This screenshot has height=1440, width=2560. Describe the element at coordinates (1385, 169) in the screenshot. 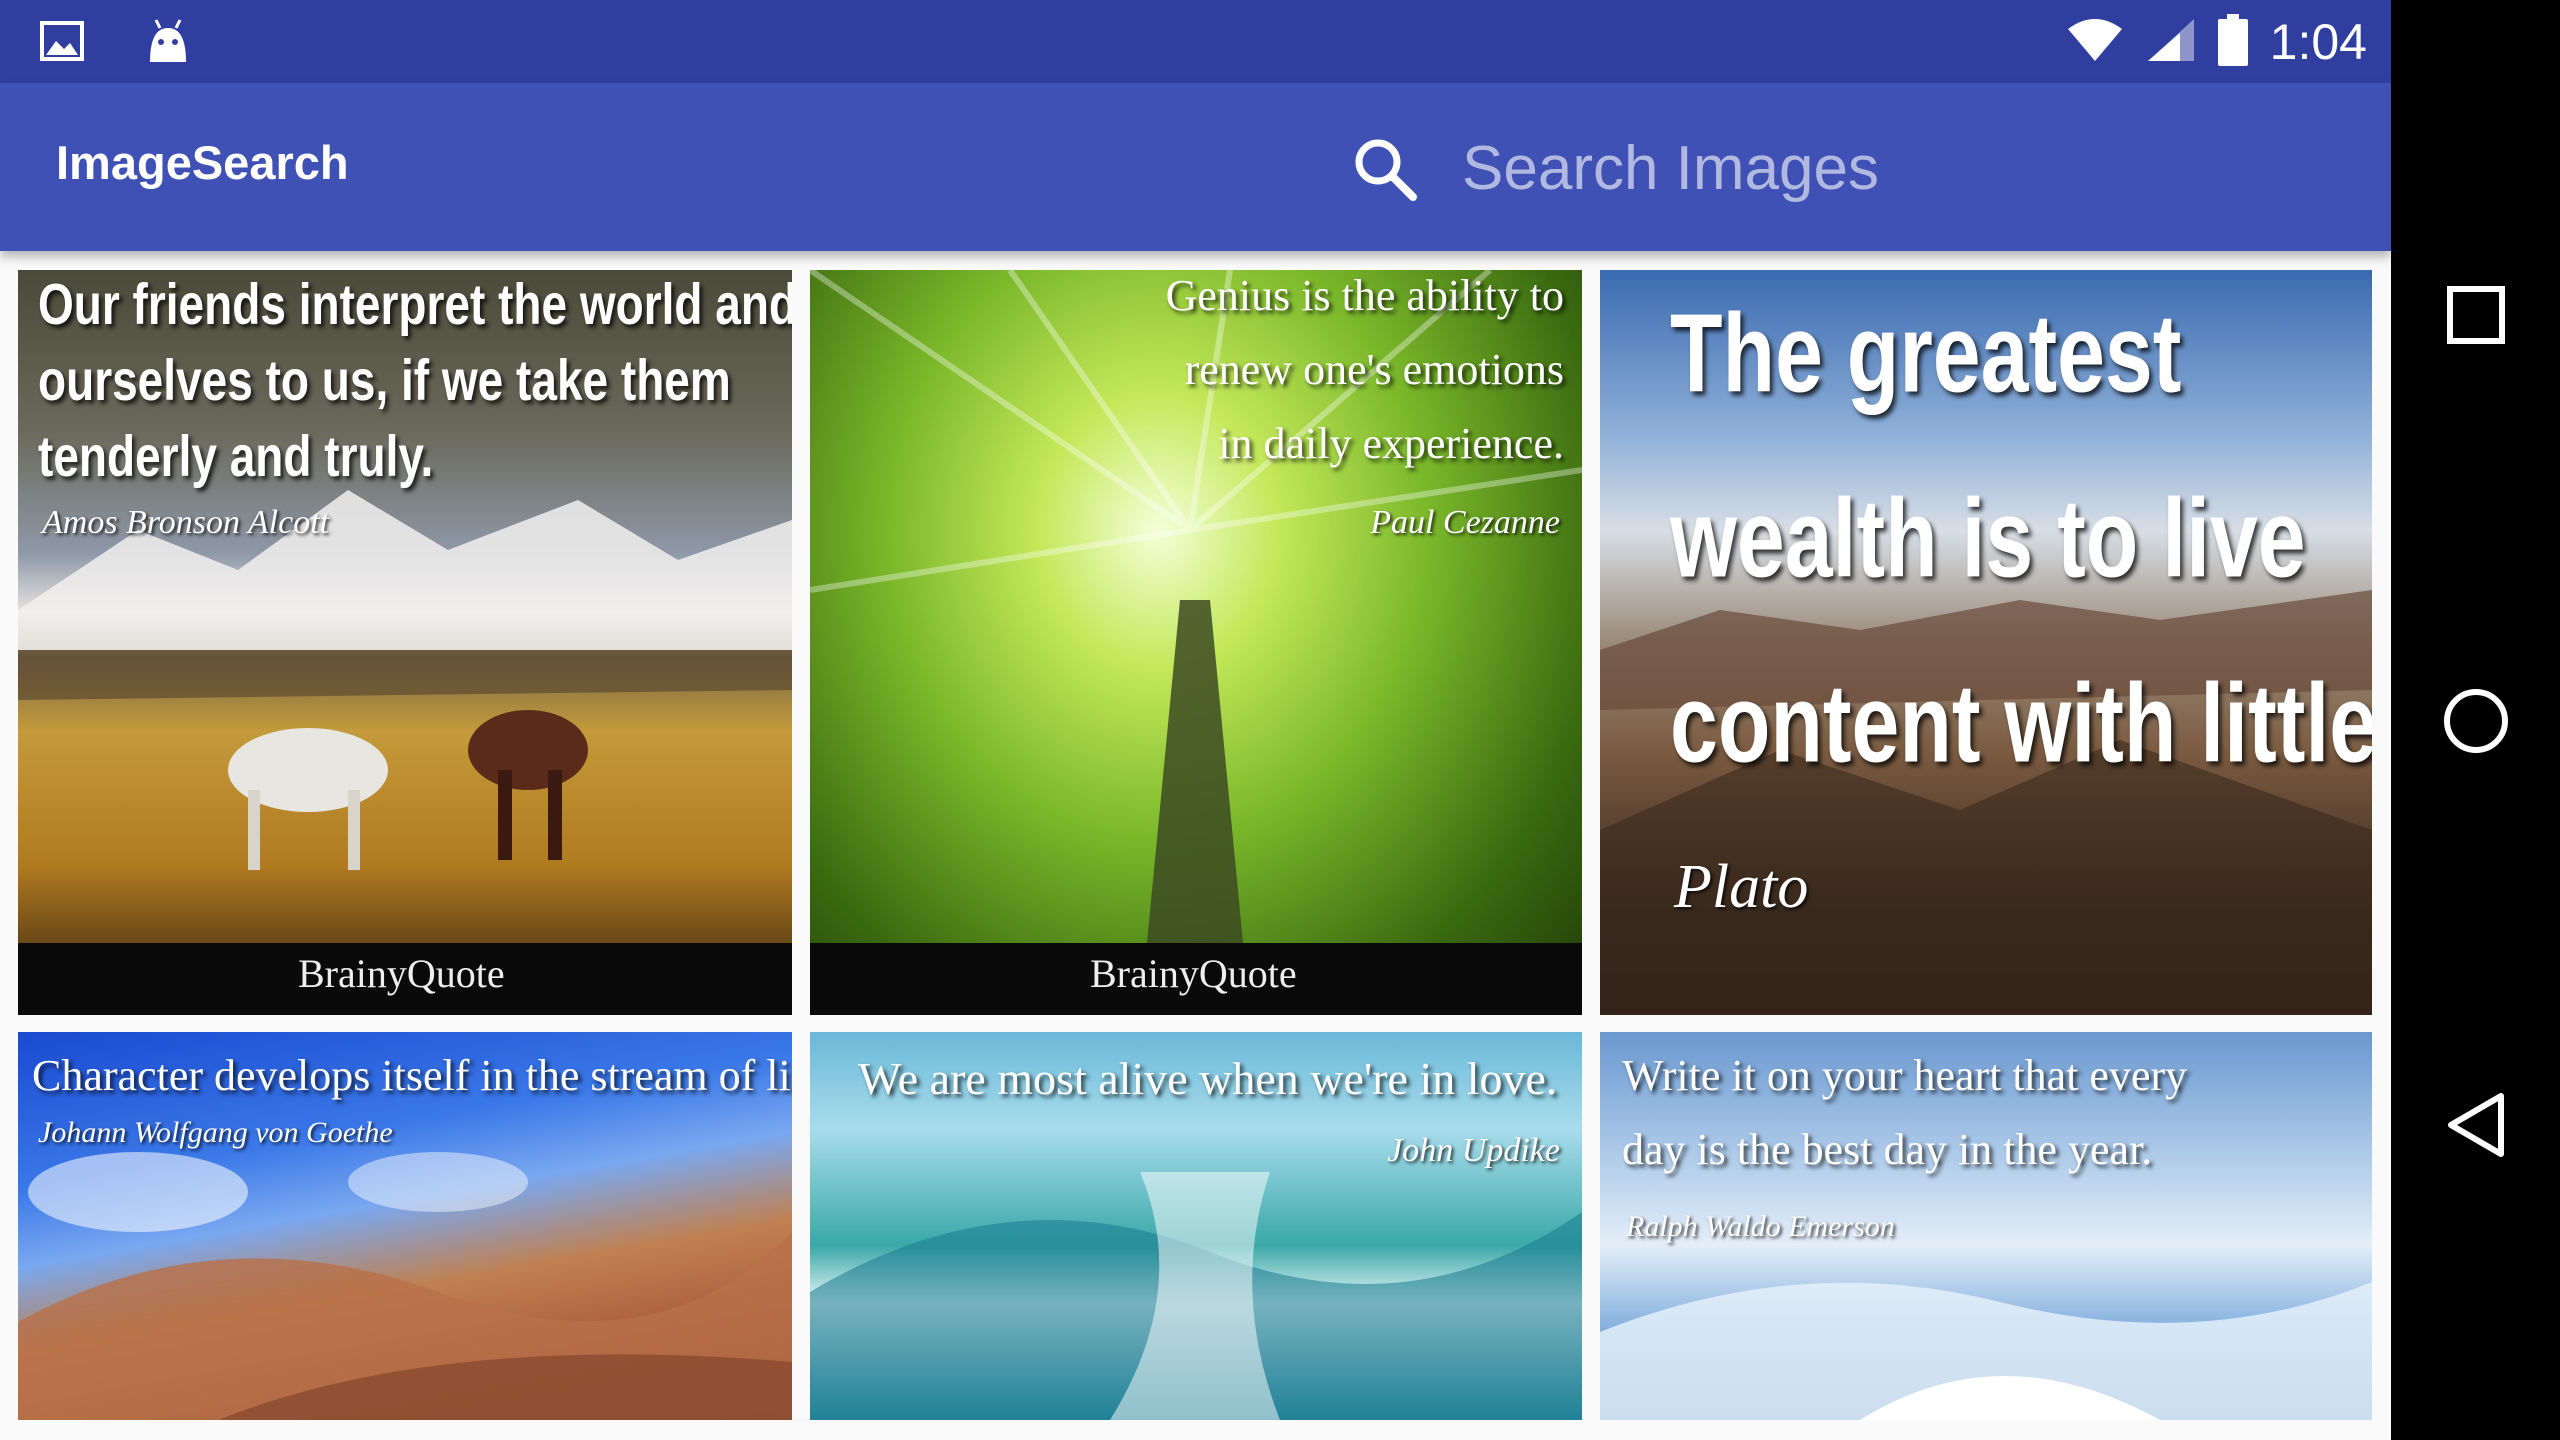

I see `search-icon` at that location.